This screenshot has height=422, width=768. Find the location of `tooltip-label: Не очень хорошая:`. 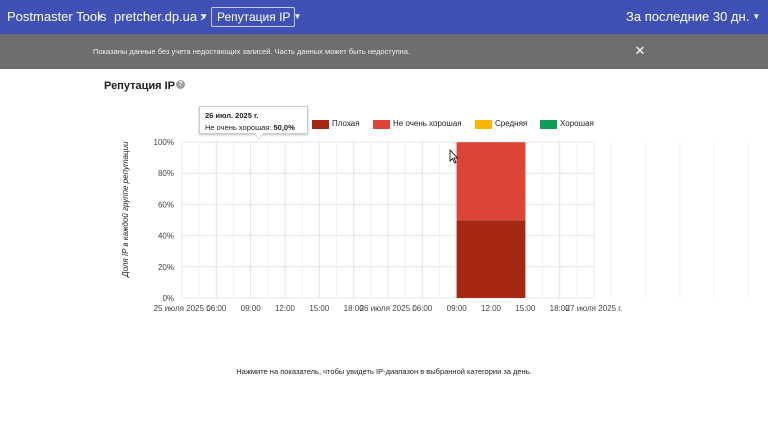

tooltip-label: Не очень хорошая: is located at coordinates (238, 127).